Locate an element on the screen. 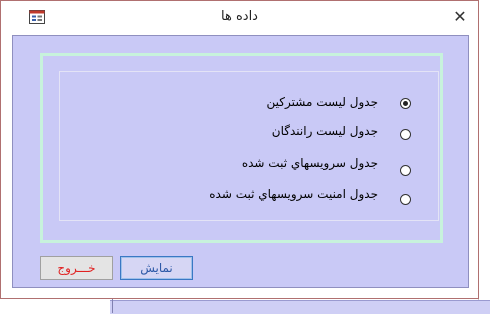  window-title: داده ها is located at coordinates (239, 16).